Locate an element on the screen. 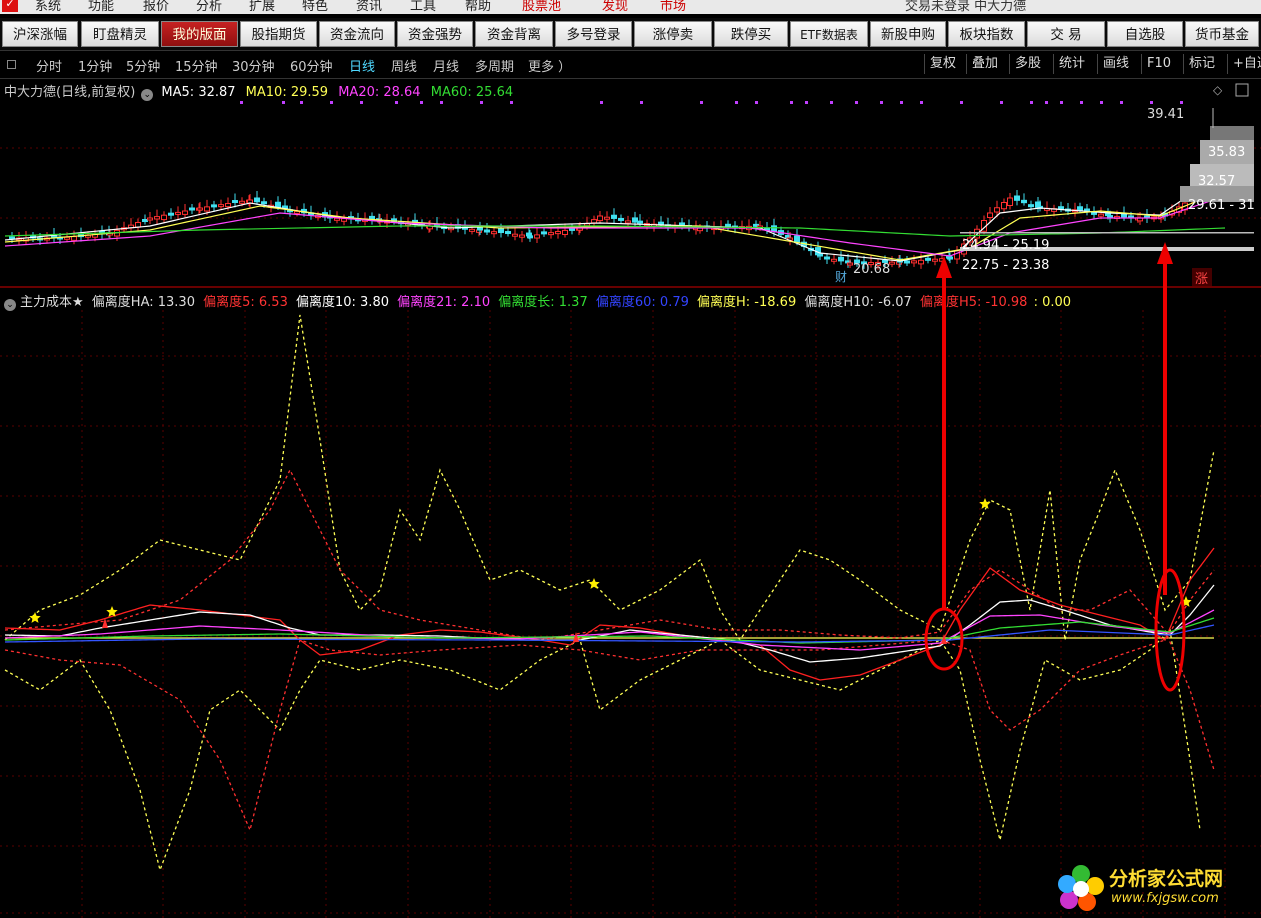 The image size is (1261, 918). arrow-1-head is located at coordinates (944, 267).